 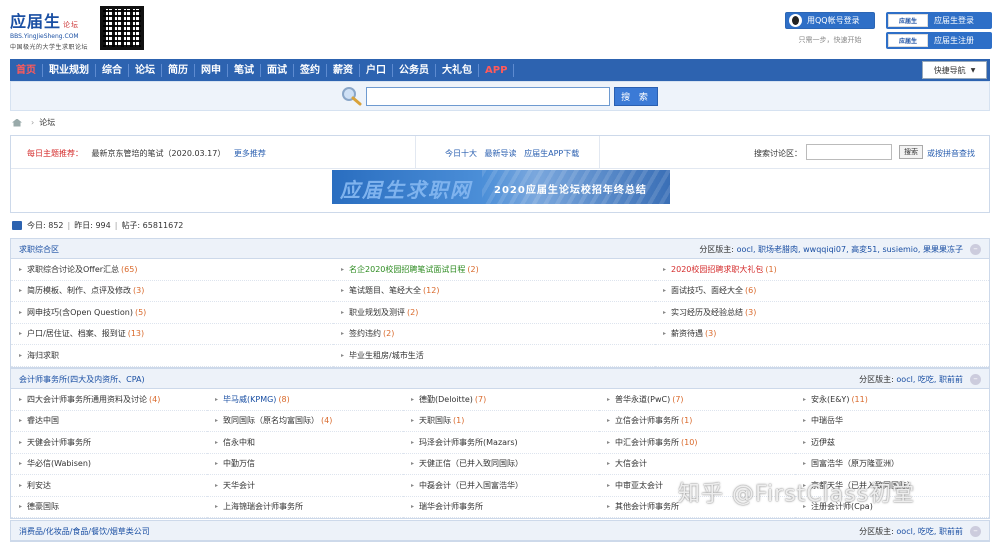 What do you see at coordinates (172, 313) in the screenshot?
I see `forum-board-link: ▸ 网申技巧(含Open Question) (5)` at bounding box center [172, 313].